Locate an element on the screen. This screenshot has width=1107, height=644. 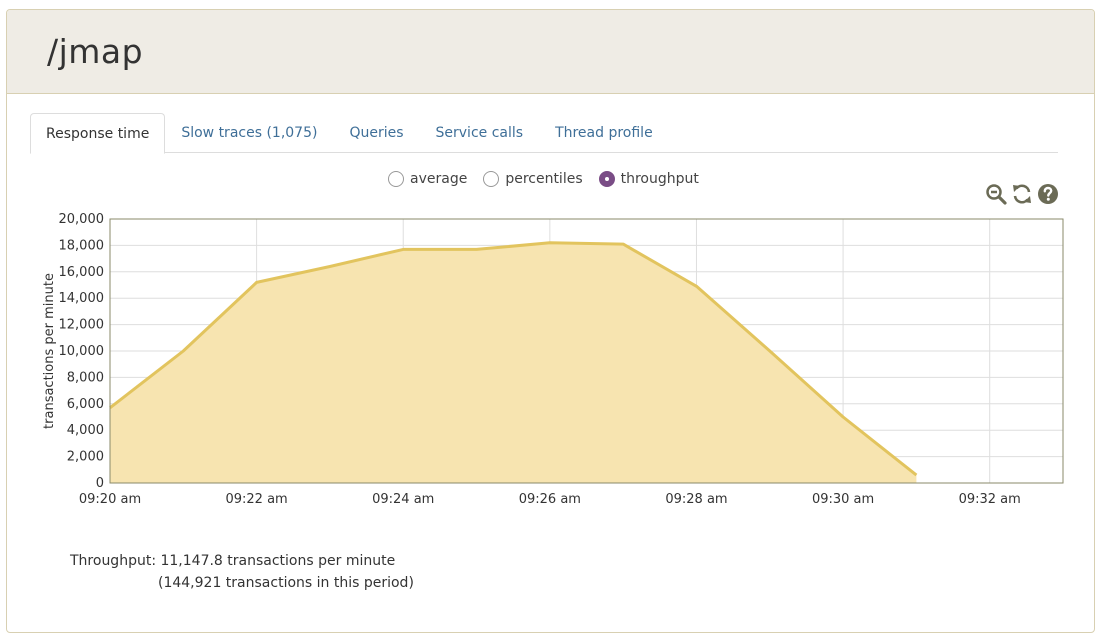
y-tick-label: 18,000 is located at coordinates (82, 245).